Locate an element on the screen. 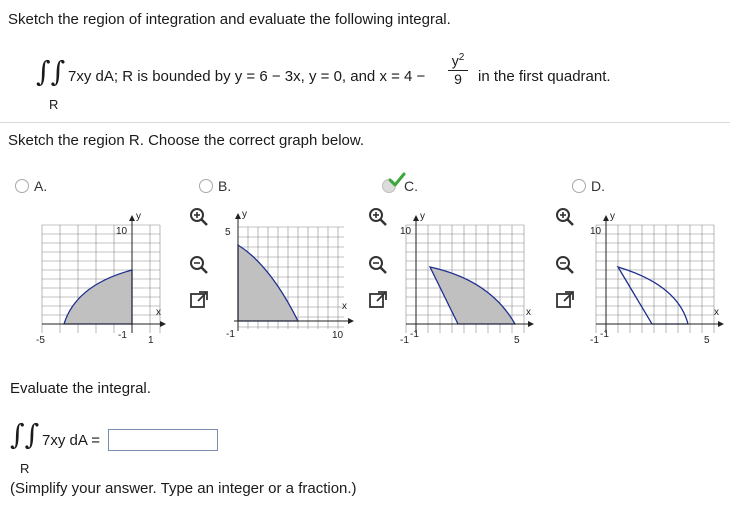  fraction-exponent: 2 is located at coordinates (461, 57).